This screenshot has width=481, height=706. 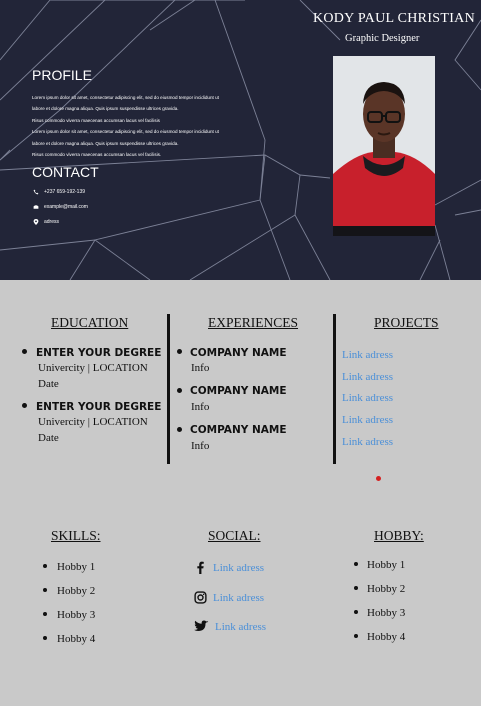 What do you see at coordinates (52, 222) in the screenshot?
I see `address-text: adress` at bounding box center [52, 222].